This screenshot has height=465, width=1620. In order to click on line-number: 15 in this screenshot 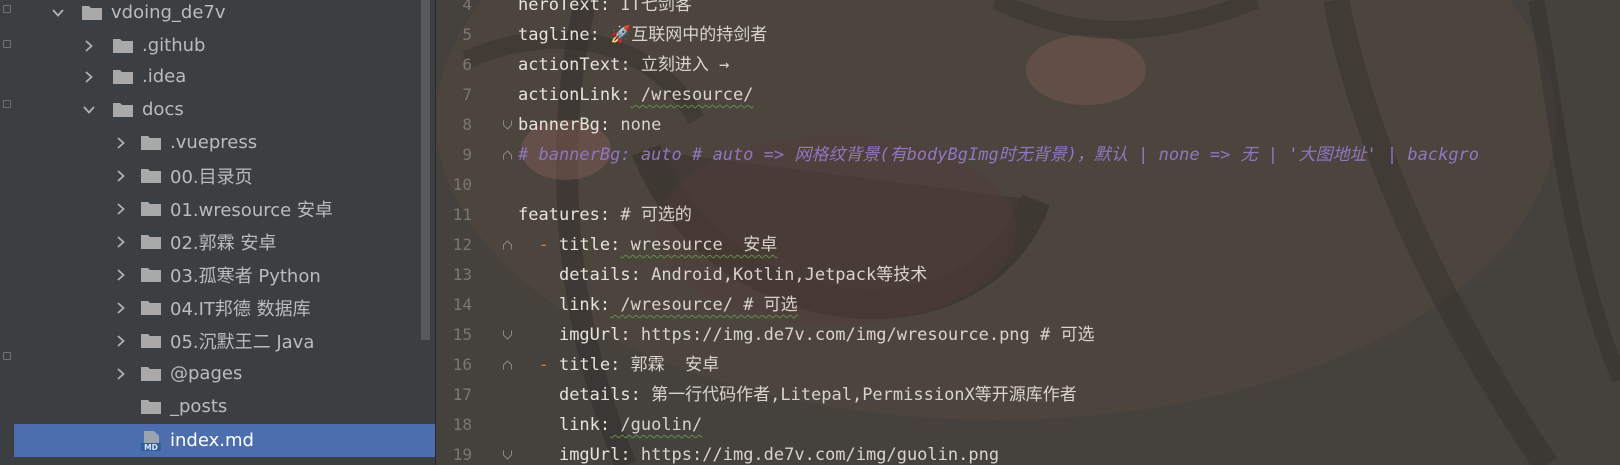, I will do `click(462, 334)`.